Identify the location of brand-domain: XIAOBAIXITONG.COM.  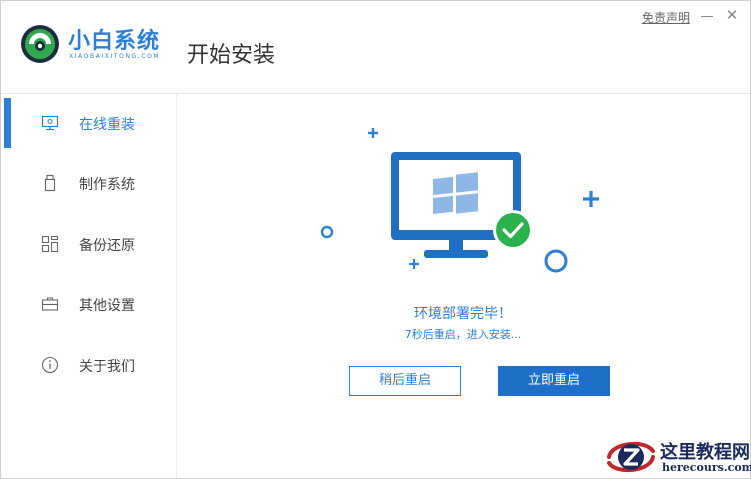
(115, 56).